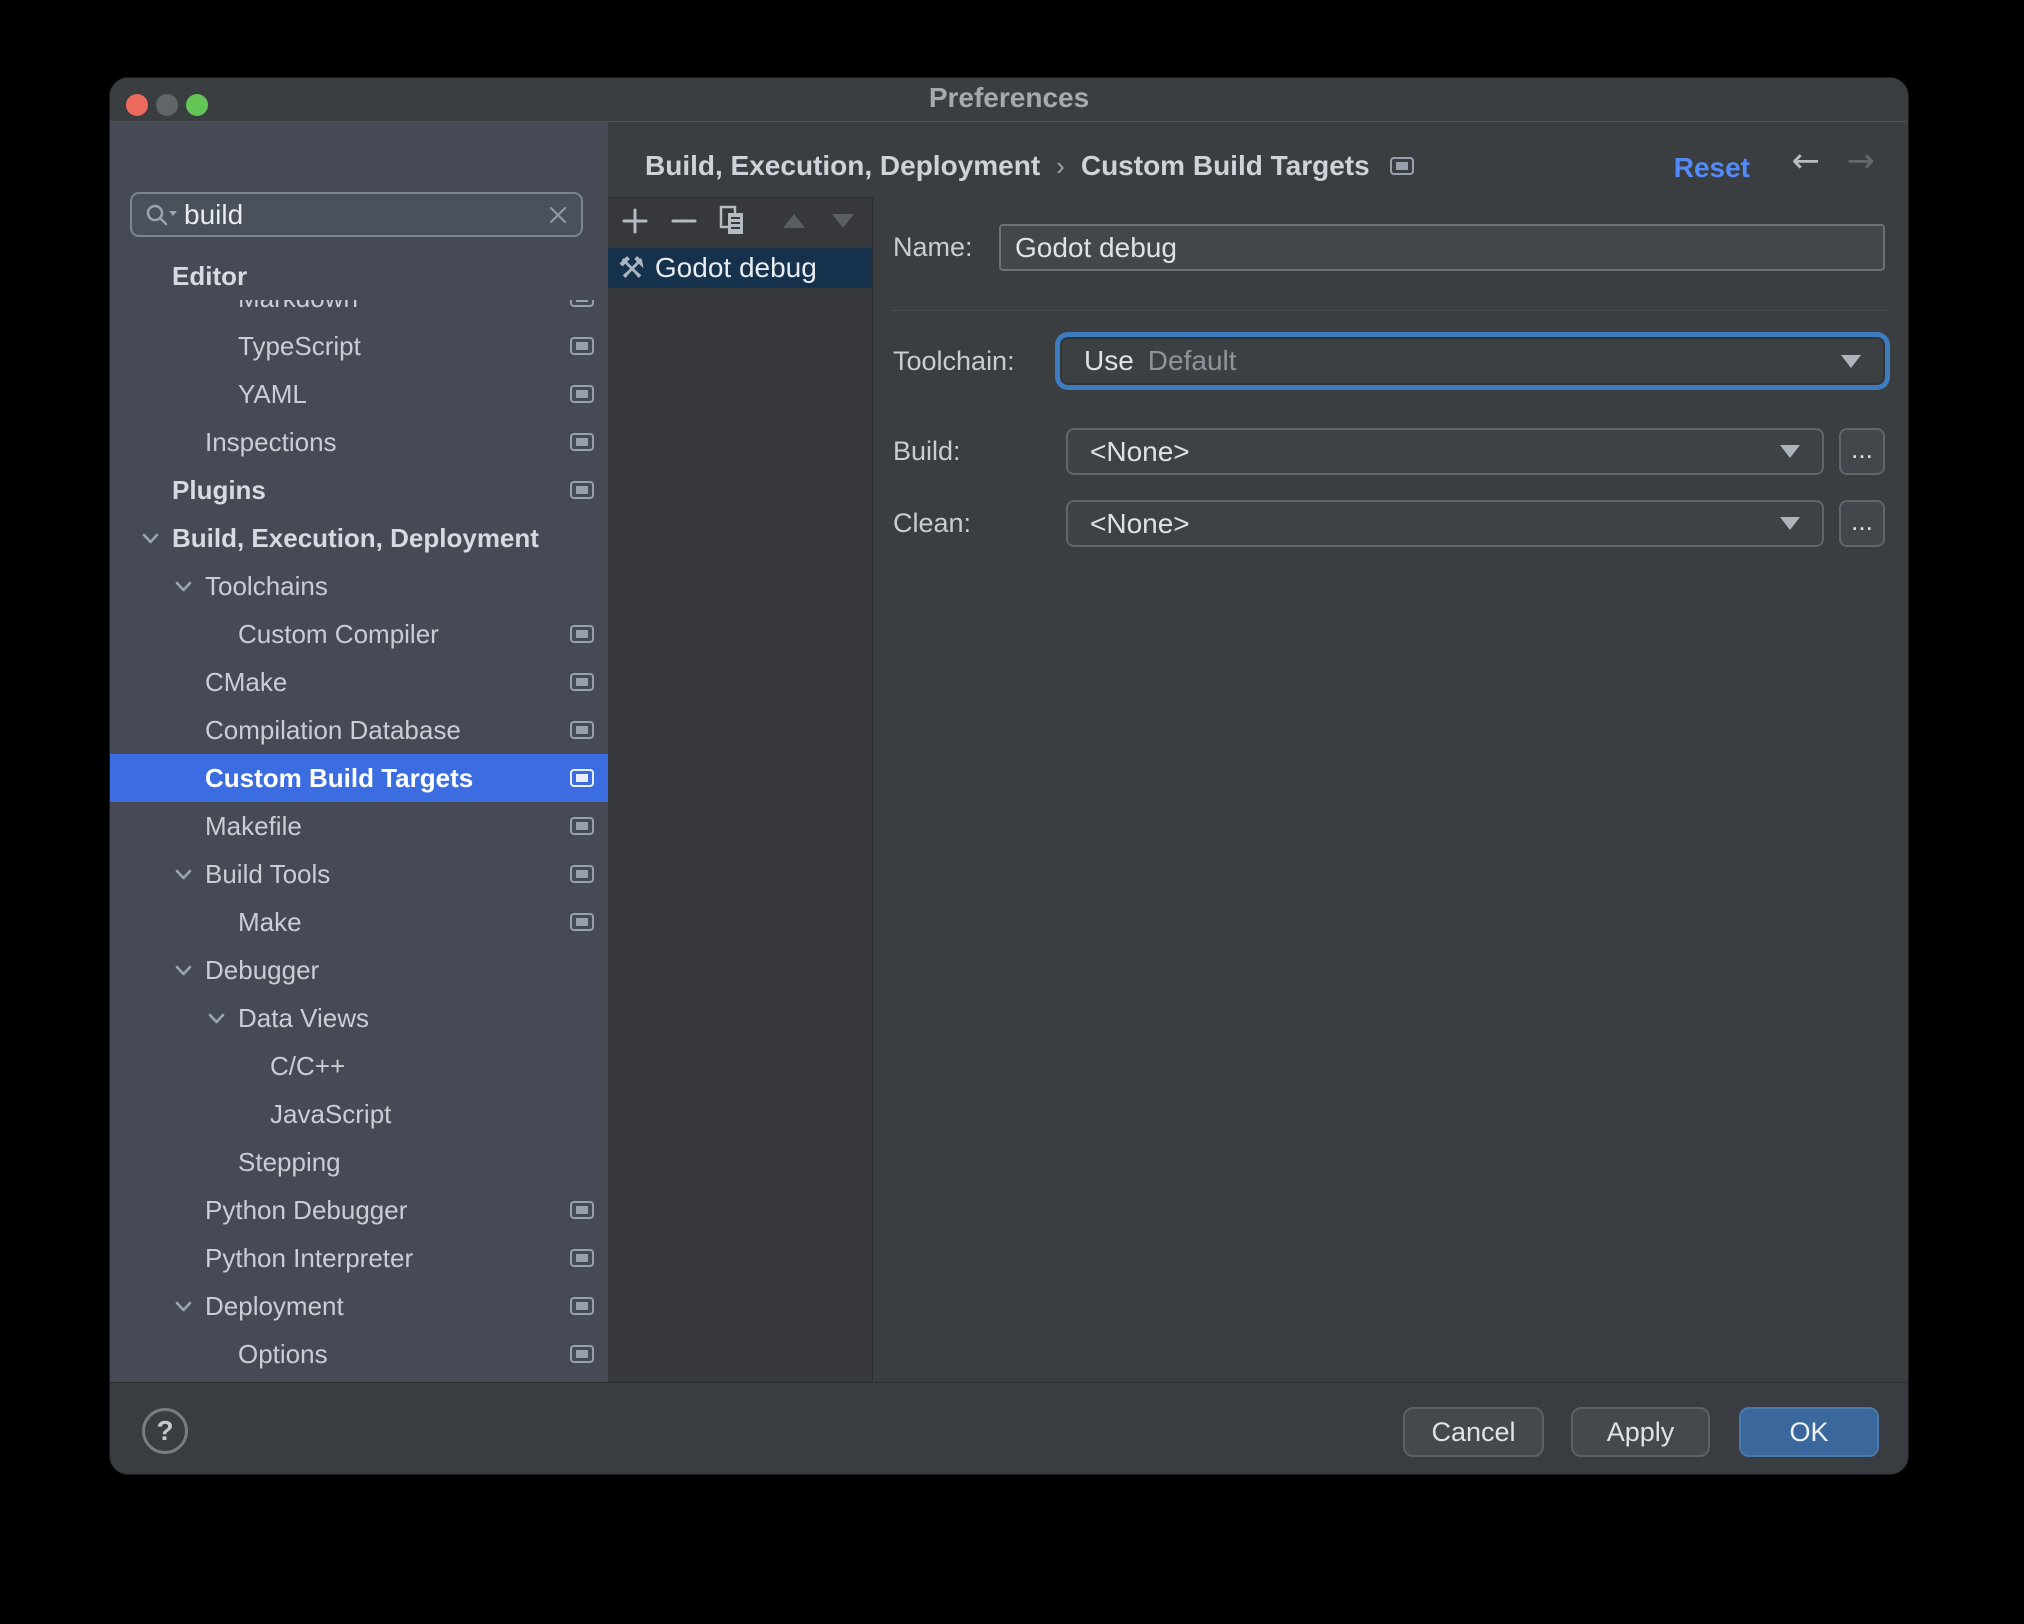 The height and width of the screenshot is (1624, 2024). Describe the element at coordinates (933, 247) in the screenshot. I see `name-label: Name:` at that location.